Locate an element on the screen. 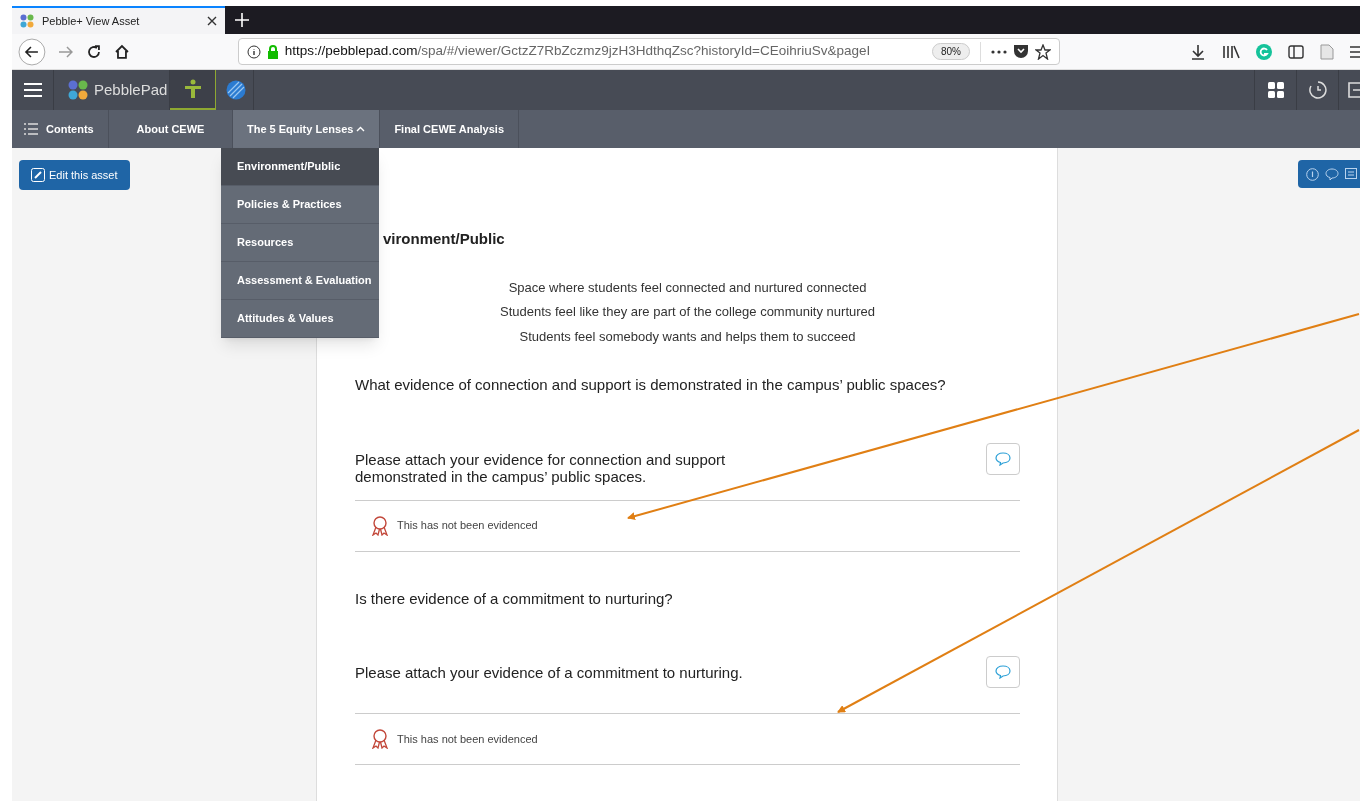 The width and height of the screenshot is (1360, 801). lock-icon is located at coordinates (272, 51).